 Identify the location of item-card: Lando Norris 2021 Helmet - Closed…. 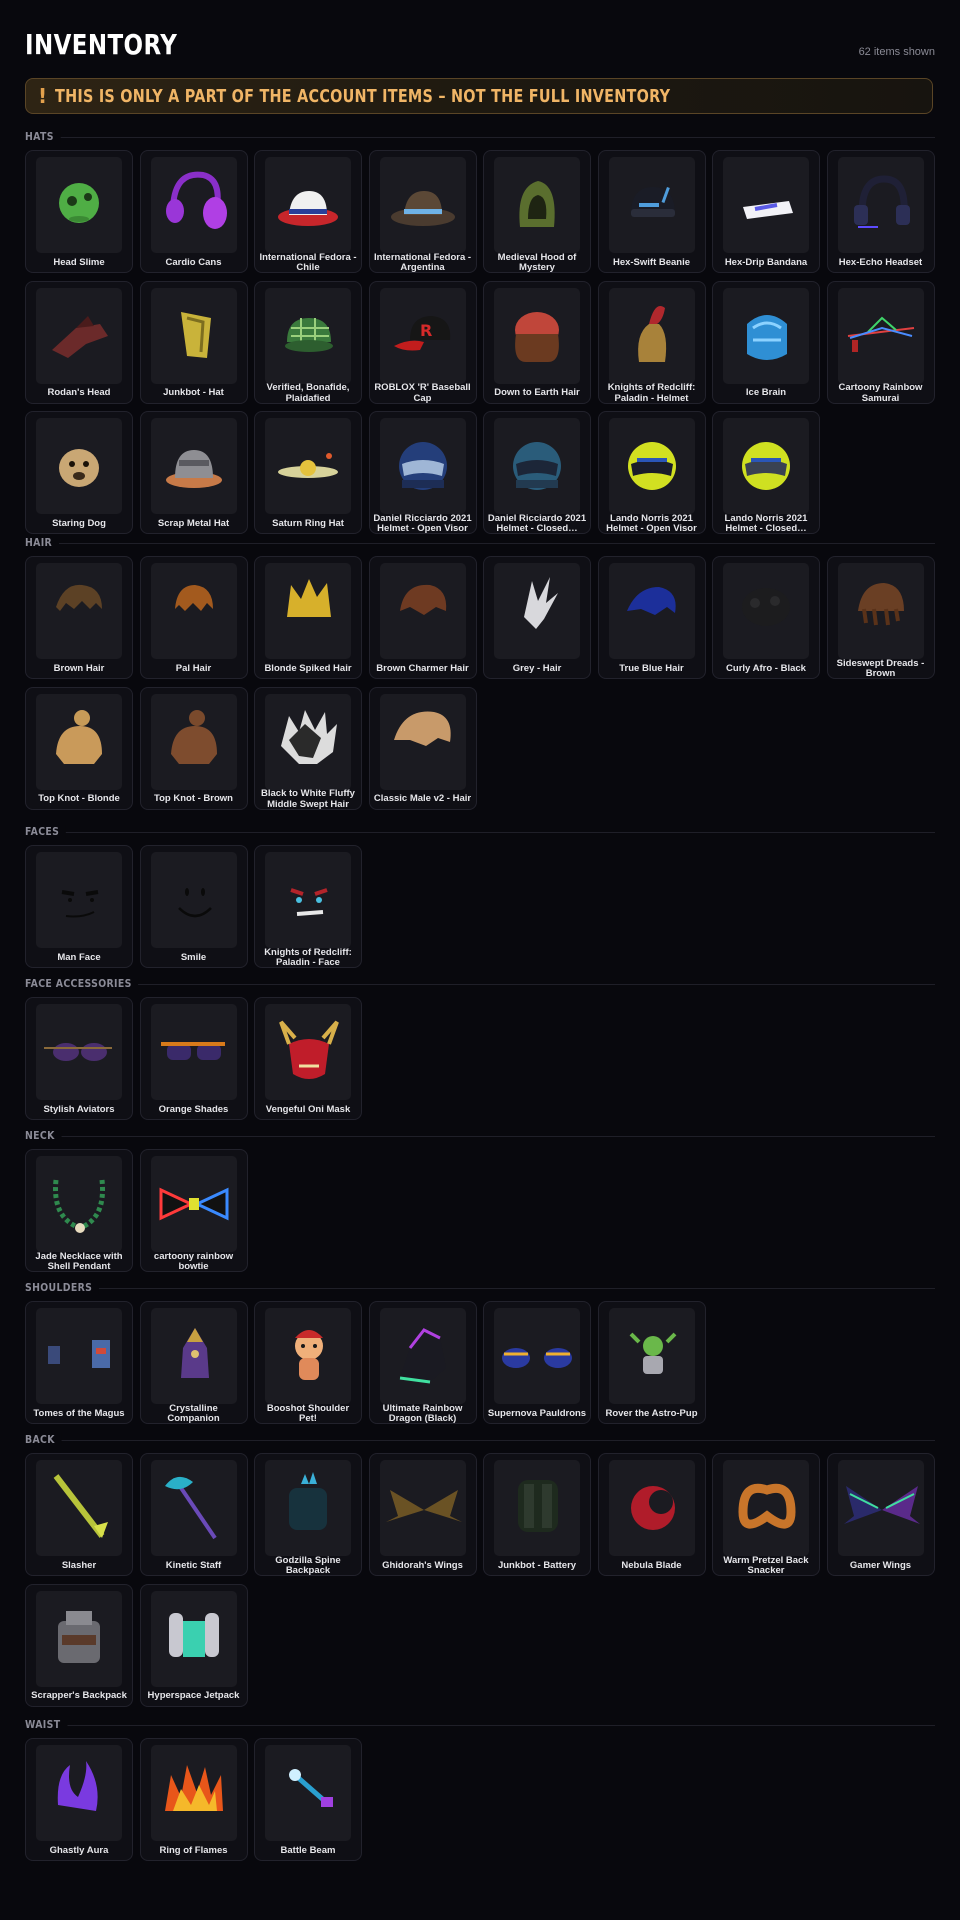
(766, 472).